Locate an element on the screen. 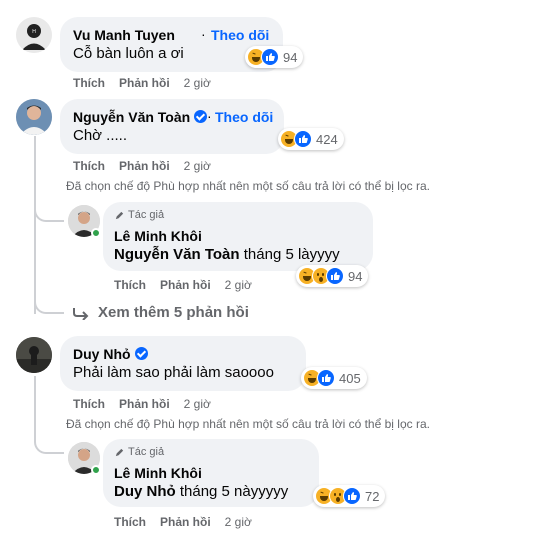 The width and height of the screenshot is (545, 539). reply-text: Duy Nhỏ tháng 5 nàyyyyy is located at coordinates (201, 491).